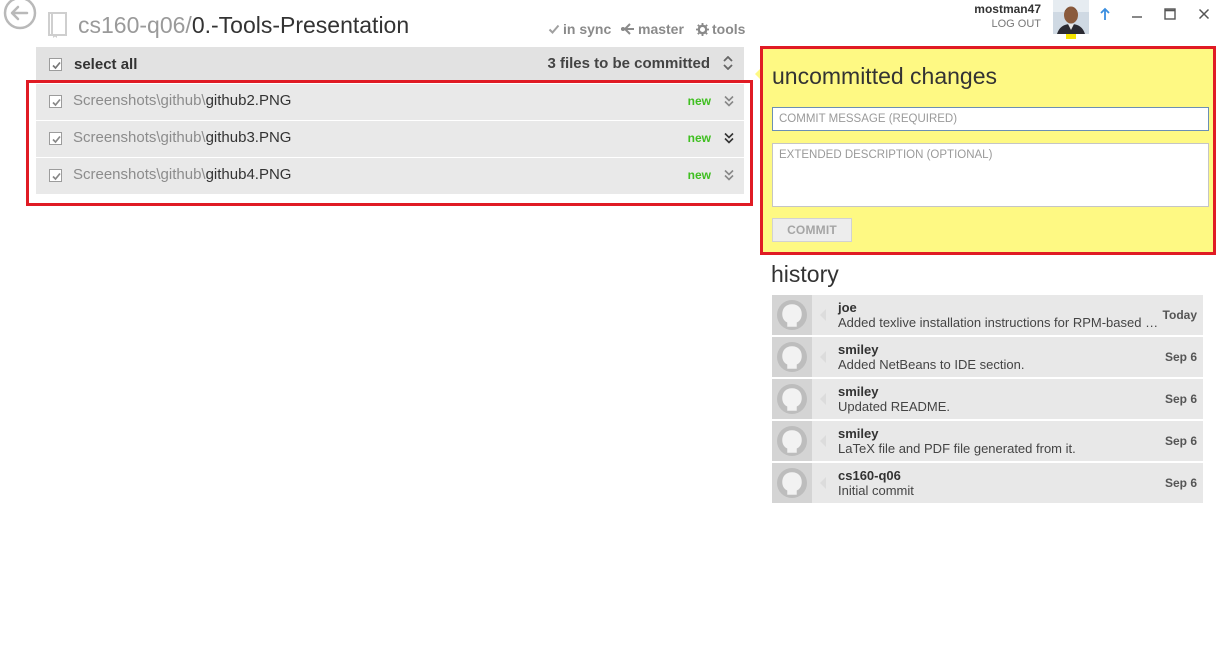  I want to click on repo-owner: cs160-q06/, so click(135, 25).